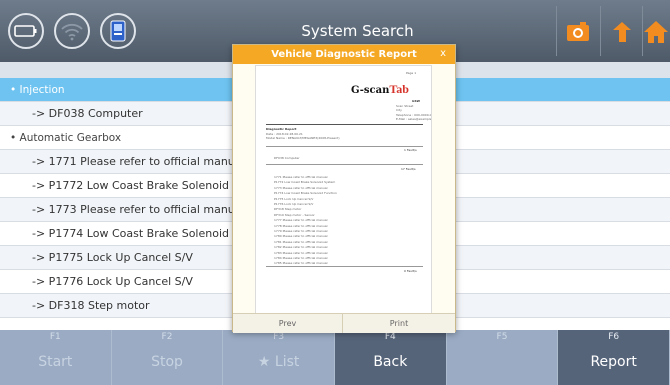 Image resolution: width=670 pixels, height=385 pixels. I want to click on vci-device-button, so click(118, 31).